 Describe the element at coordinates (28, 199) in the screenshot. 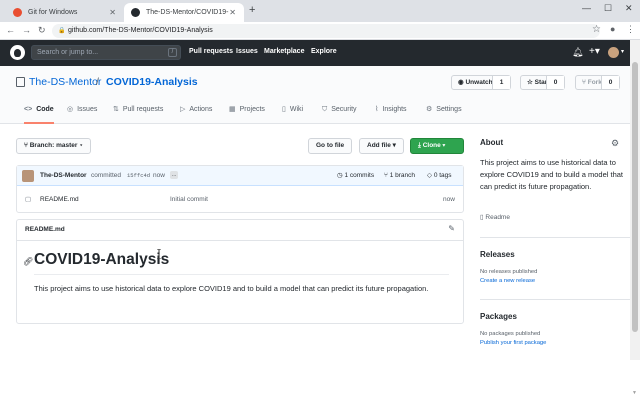

I see `file-icon: ▢` at that location.